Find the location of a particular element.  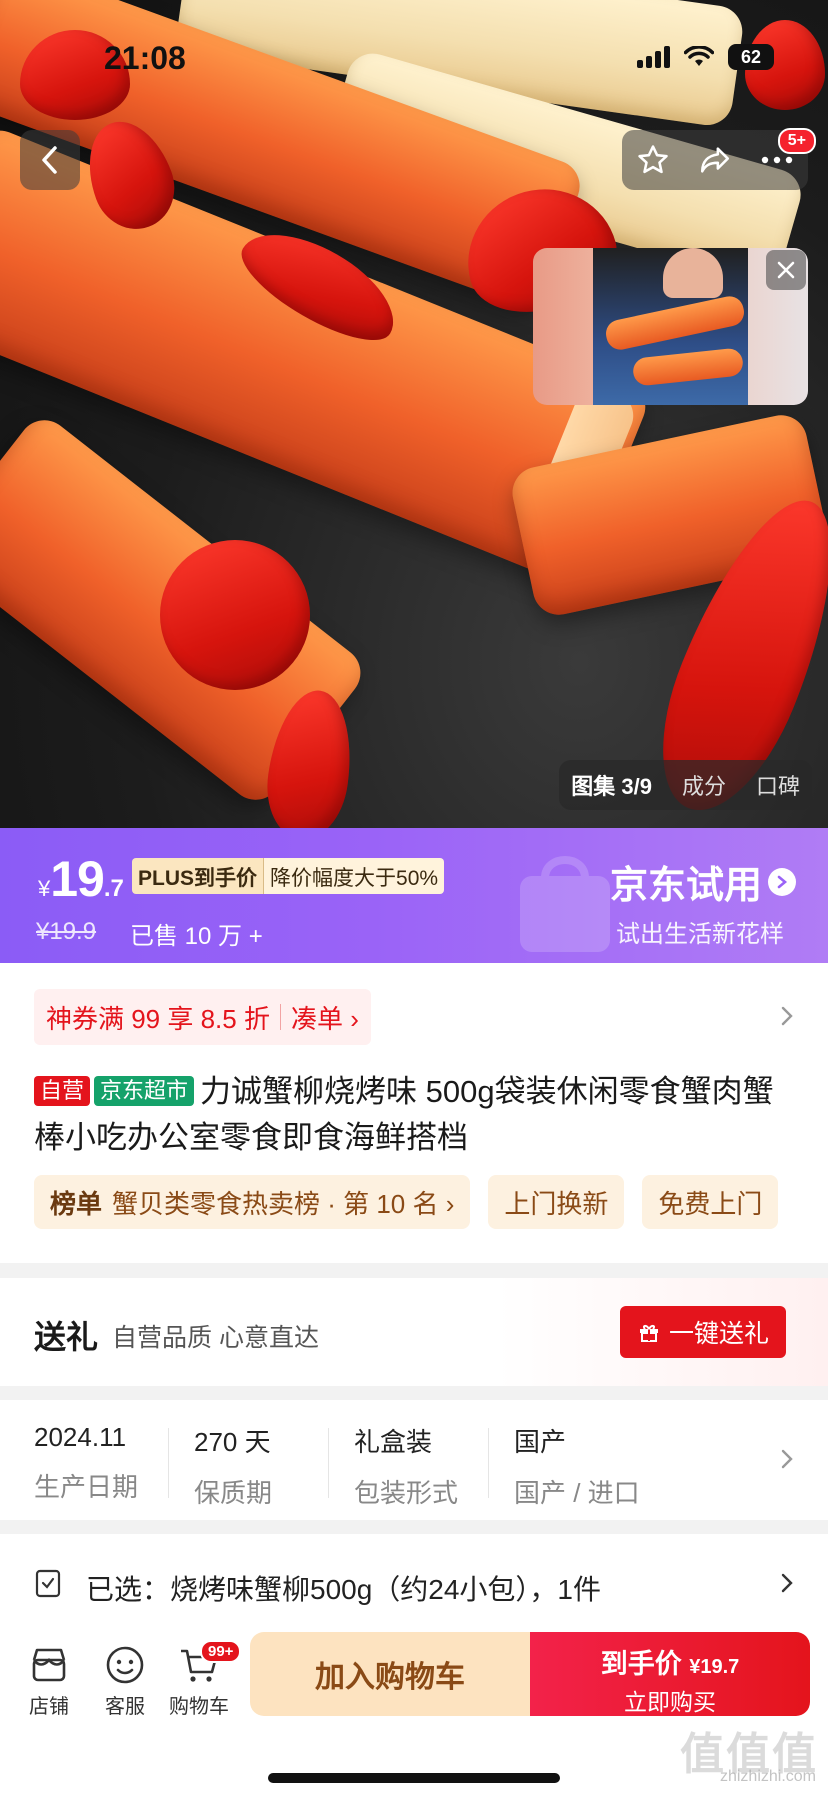

status-icons: 62 is located at coordinates (705, 57).